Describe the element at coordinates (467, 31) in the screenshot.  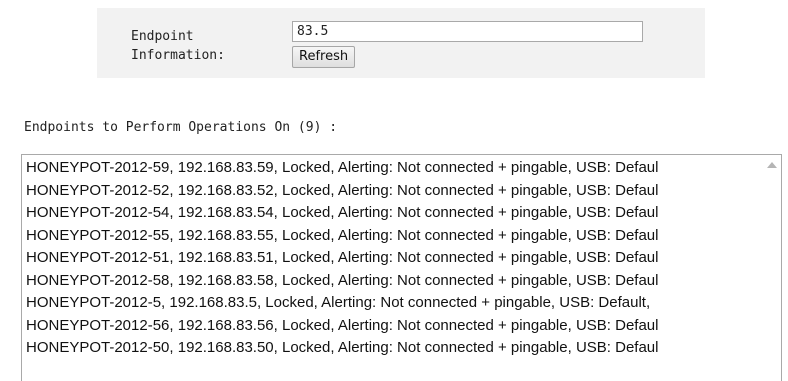
I see `endpoint-info-input` at that location.